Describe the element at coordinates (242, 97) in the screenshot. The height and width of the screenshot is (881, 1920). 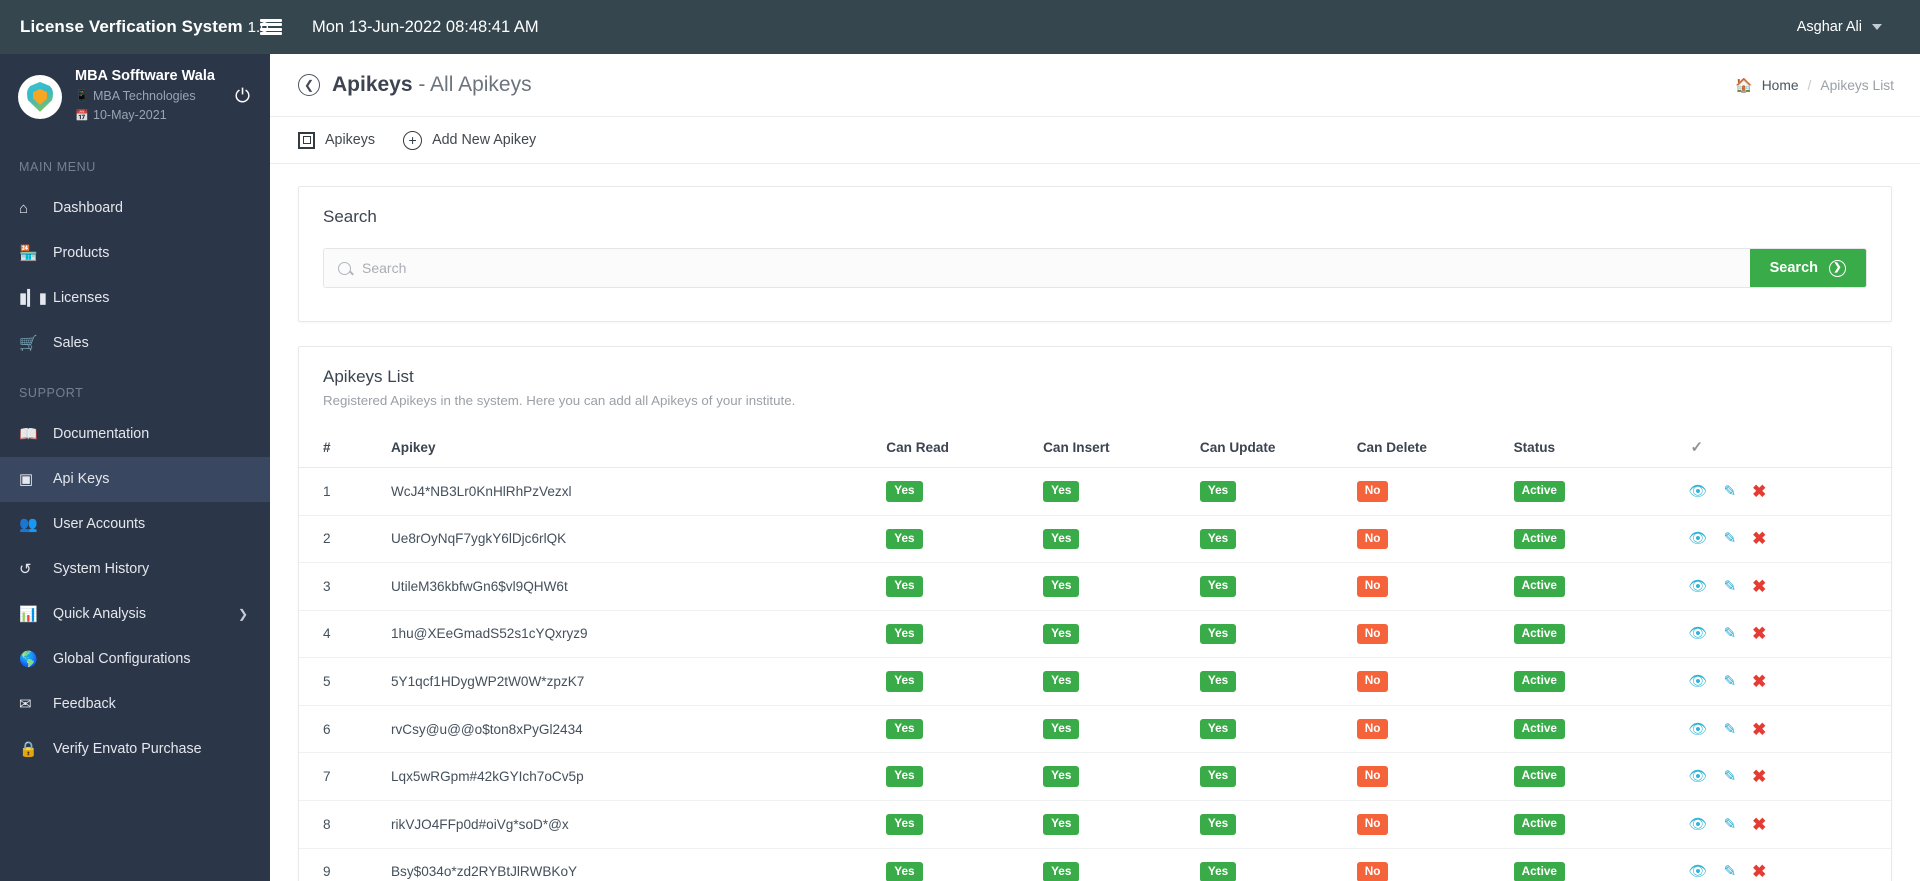
I see `power-icon: ⏻` at that location.